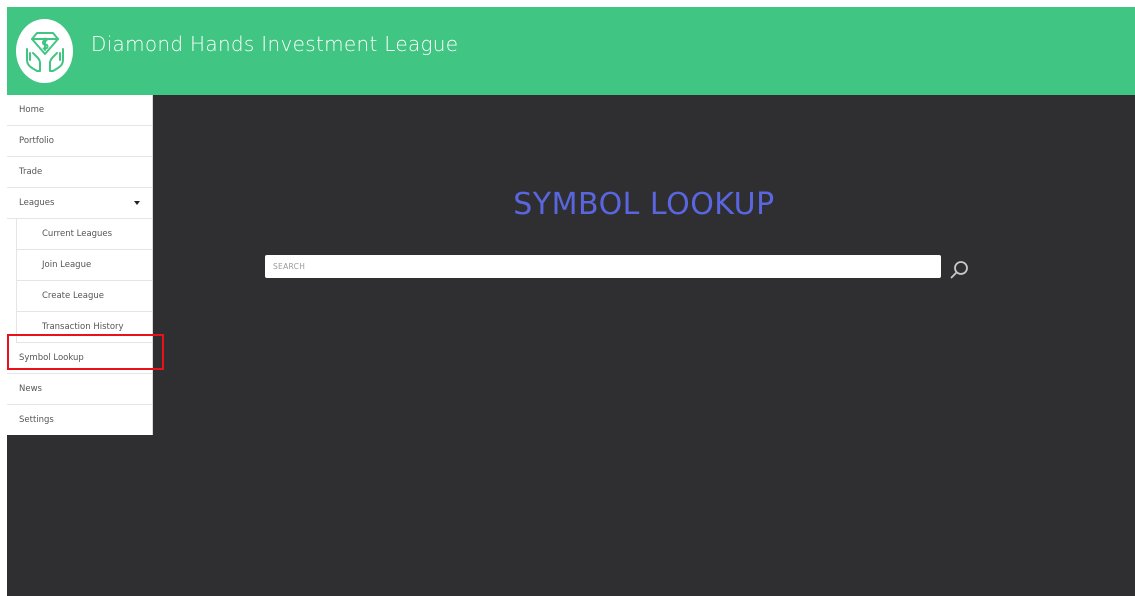 This screenshot has width=1135, height=596. Describe the element at coordinates (644, 204) in the screenshot. I see `page-title: SYMBOL LOOKUP` at that location.